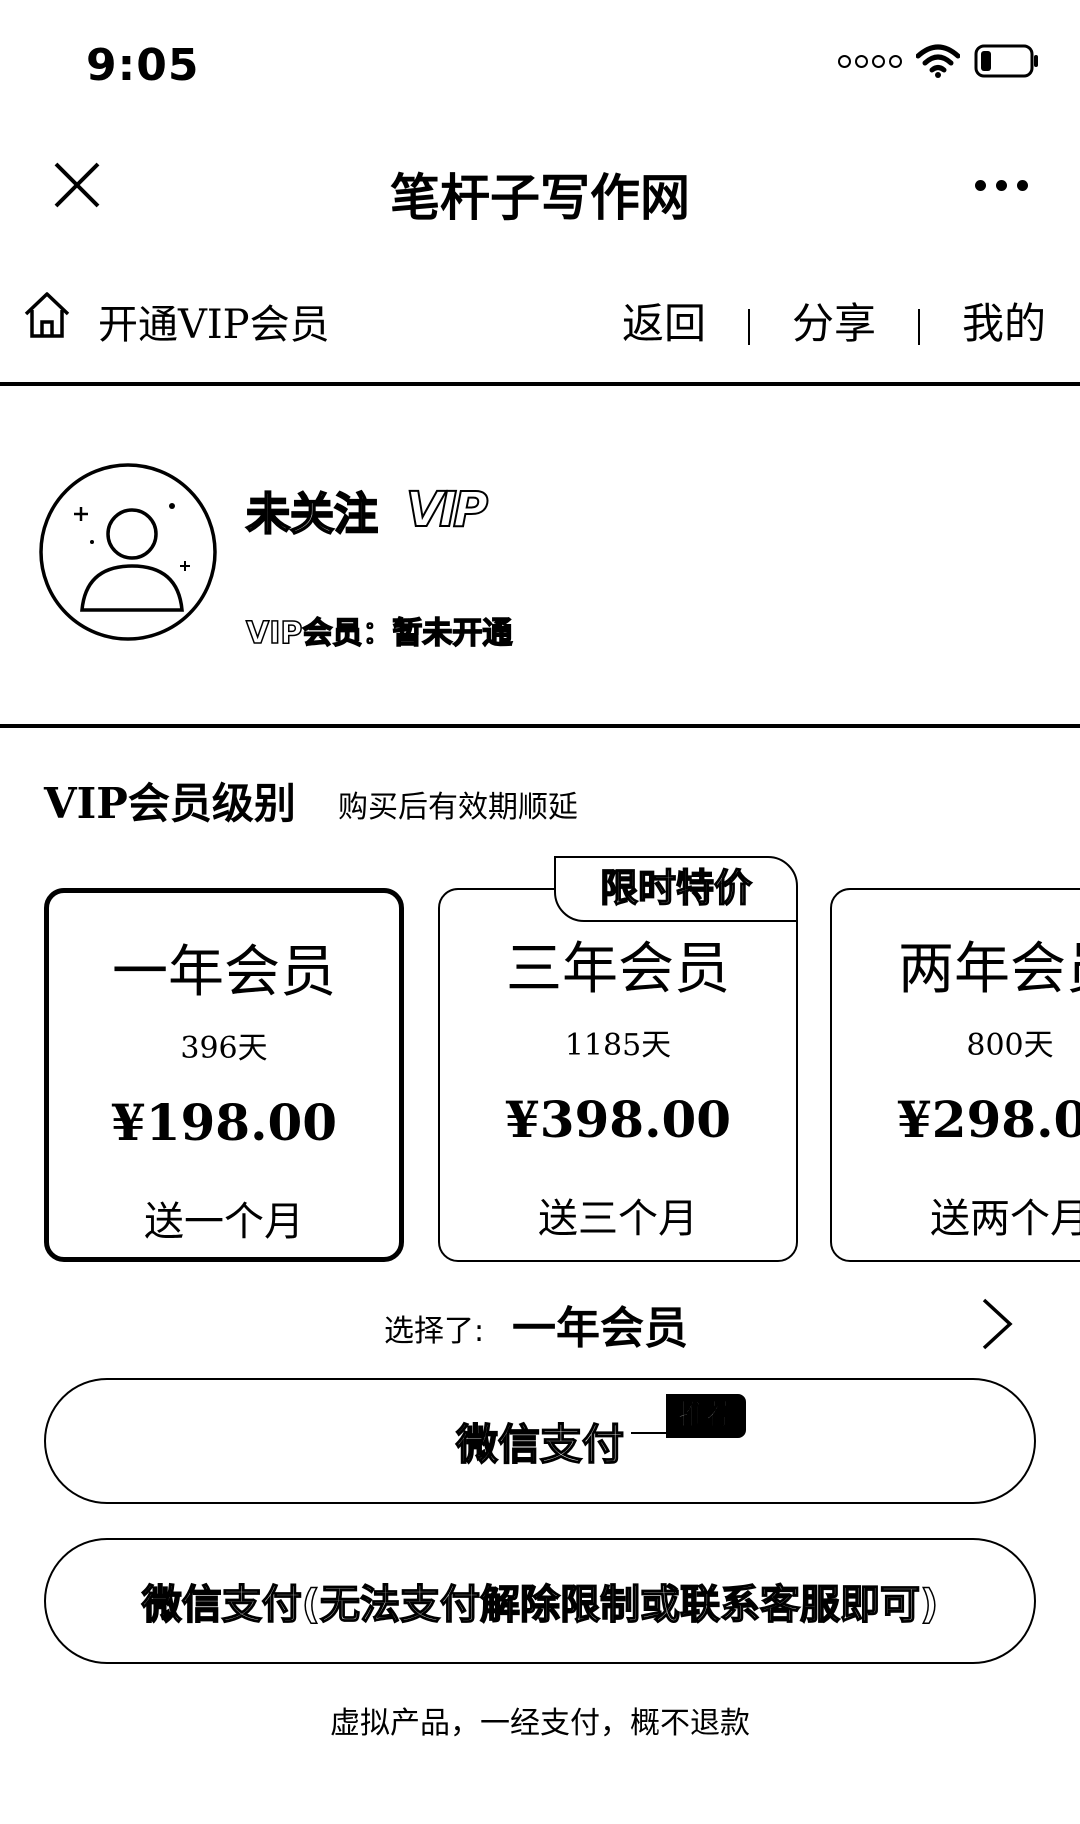 This screenshot has height=1824, width=1080. Describe the element at coordinates (224, 972) in the screenshot. I see `plan-name: 一年会员` at that location.